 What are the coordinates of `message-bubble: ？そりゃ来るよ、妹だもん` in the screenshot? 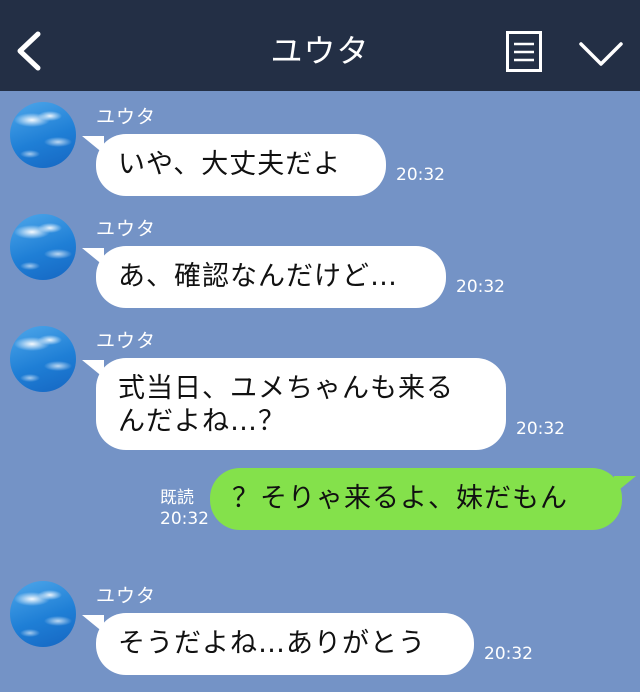 It's located at (423, 499).